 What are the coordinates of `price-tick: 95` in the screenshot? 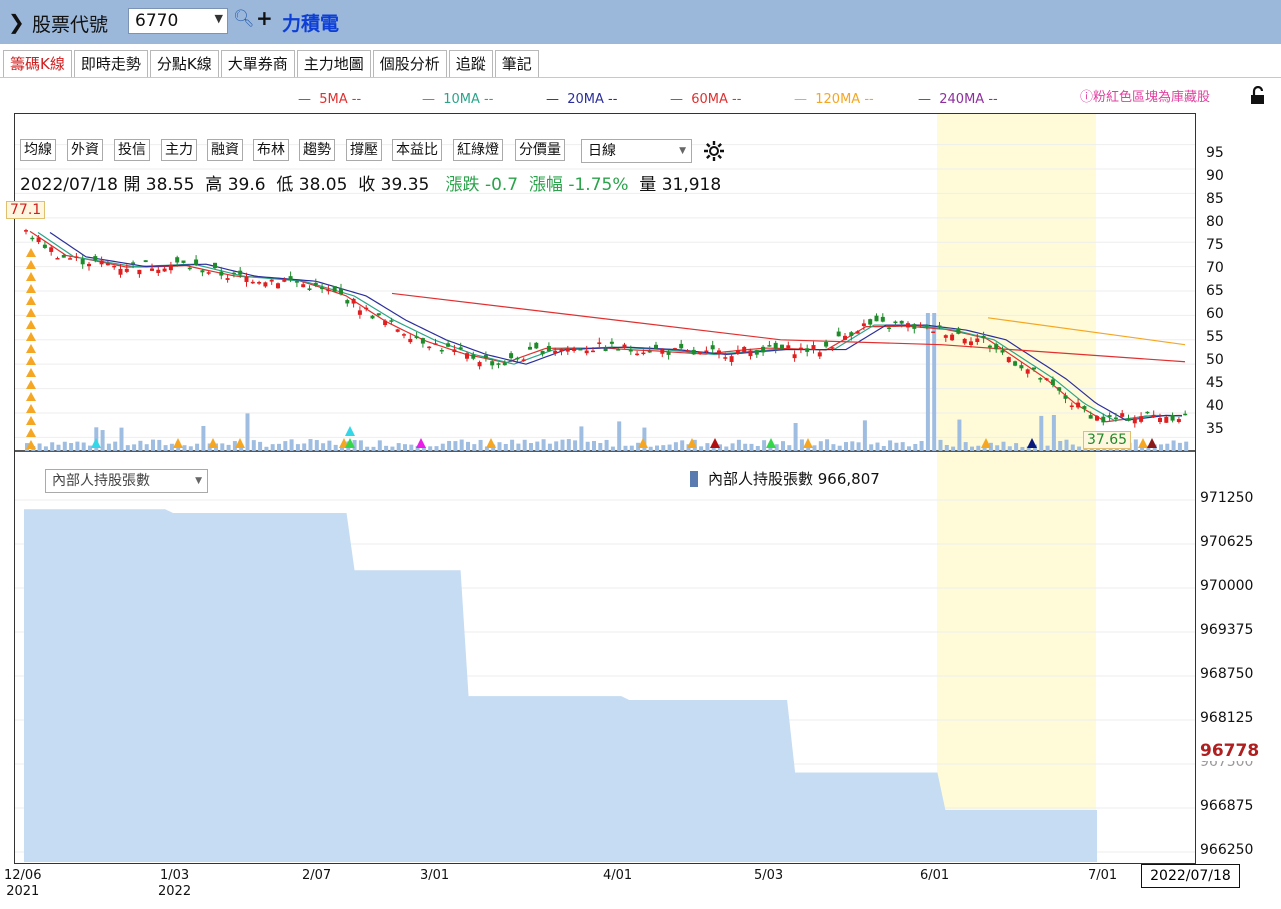 It's located at (1215, 153).